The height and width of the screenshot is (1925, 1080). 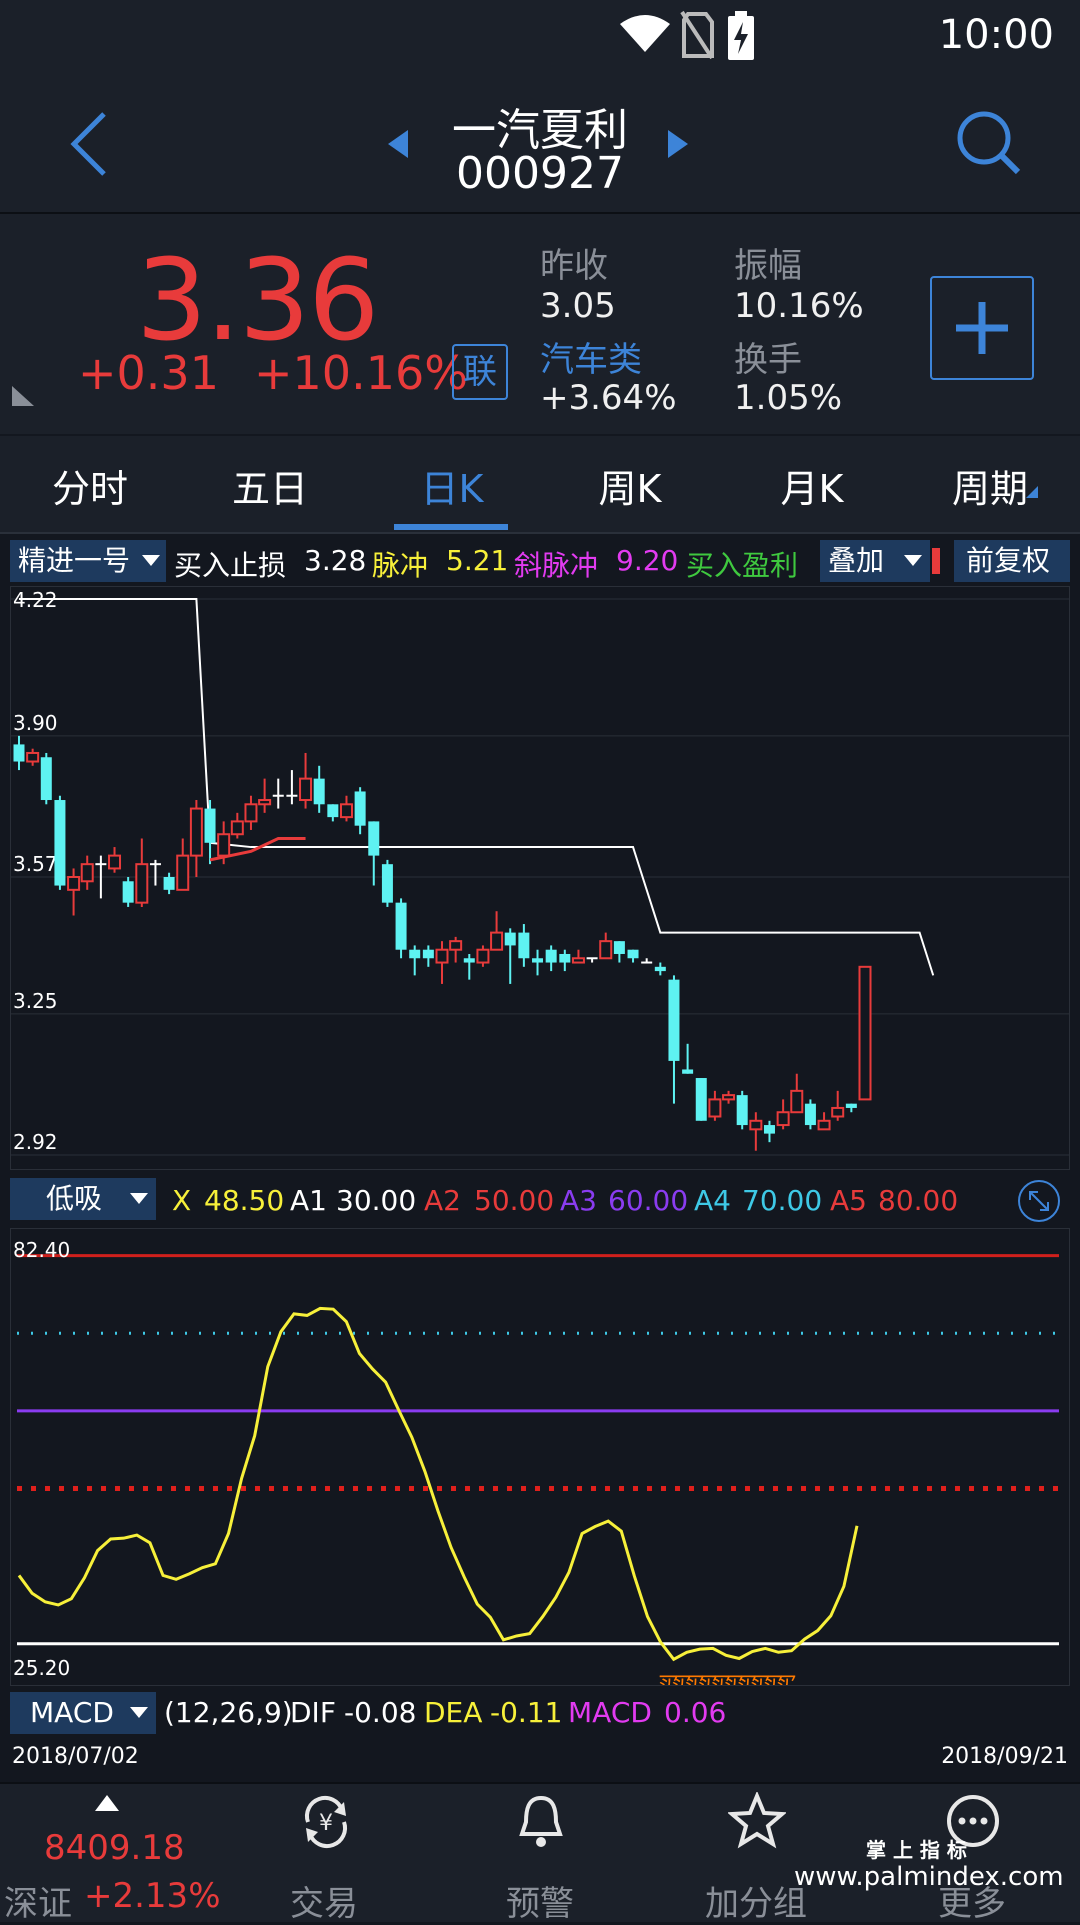 I want to click on tab-daily-k: 日K, so click(x=452, y=485).